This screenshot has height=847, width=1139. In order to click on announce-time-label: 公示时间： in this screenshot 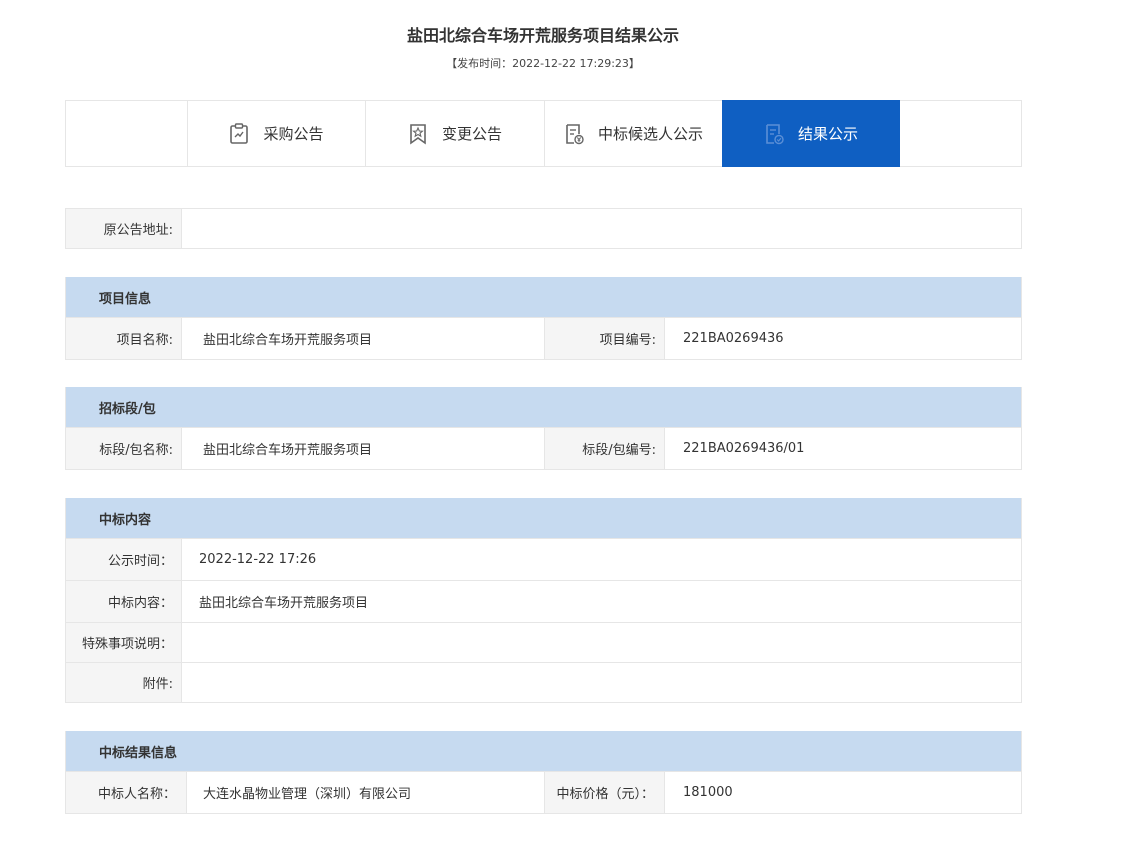, I will do `click(124, 559)`.